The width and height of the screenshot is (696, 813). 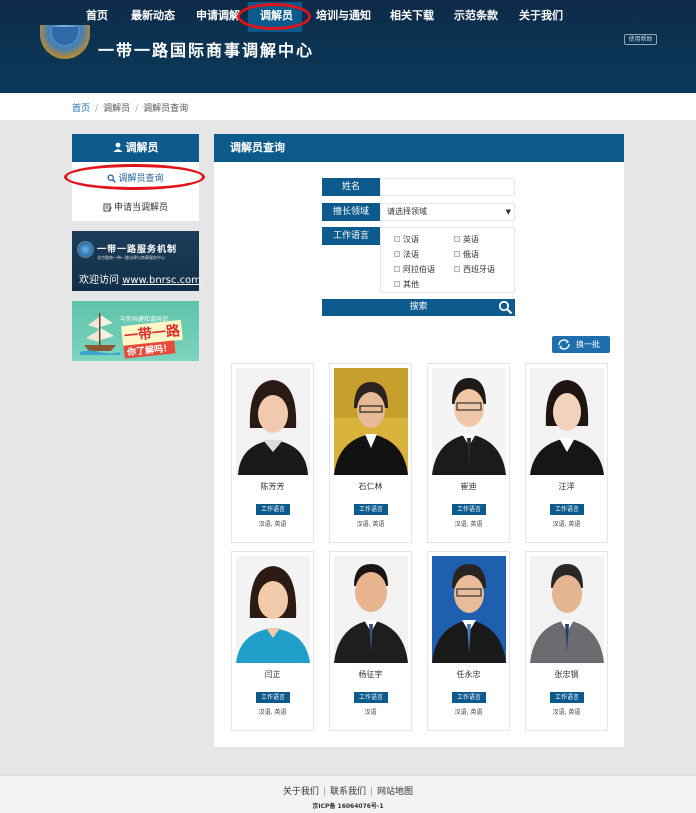 I want to click on mediator-card: 杨征宇 工作语言 汉语, so click(x=370, y=641).